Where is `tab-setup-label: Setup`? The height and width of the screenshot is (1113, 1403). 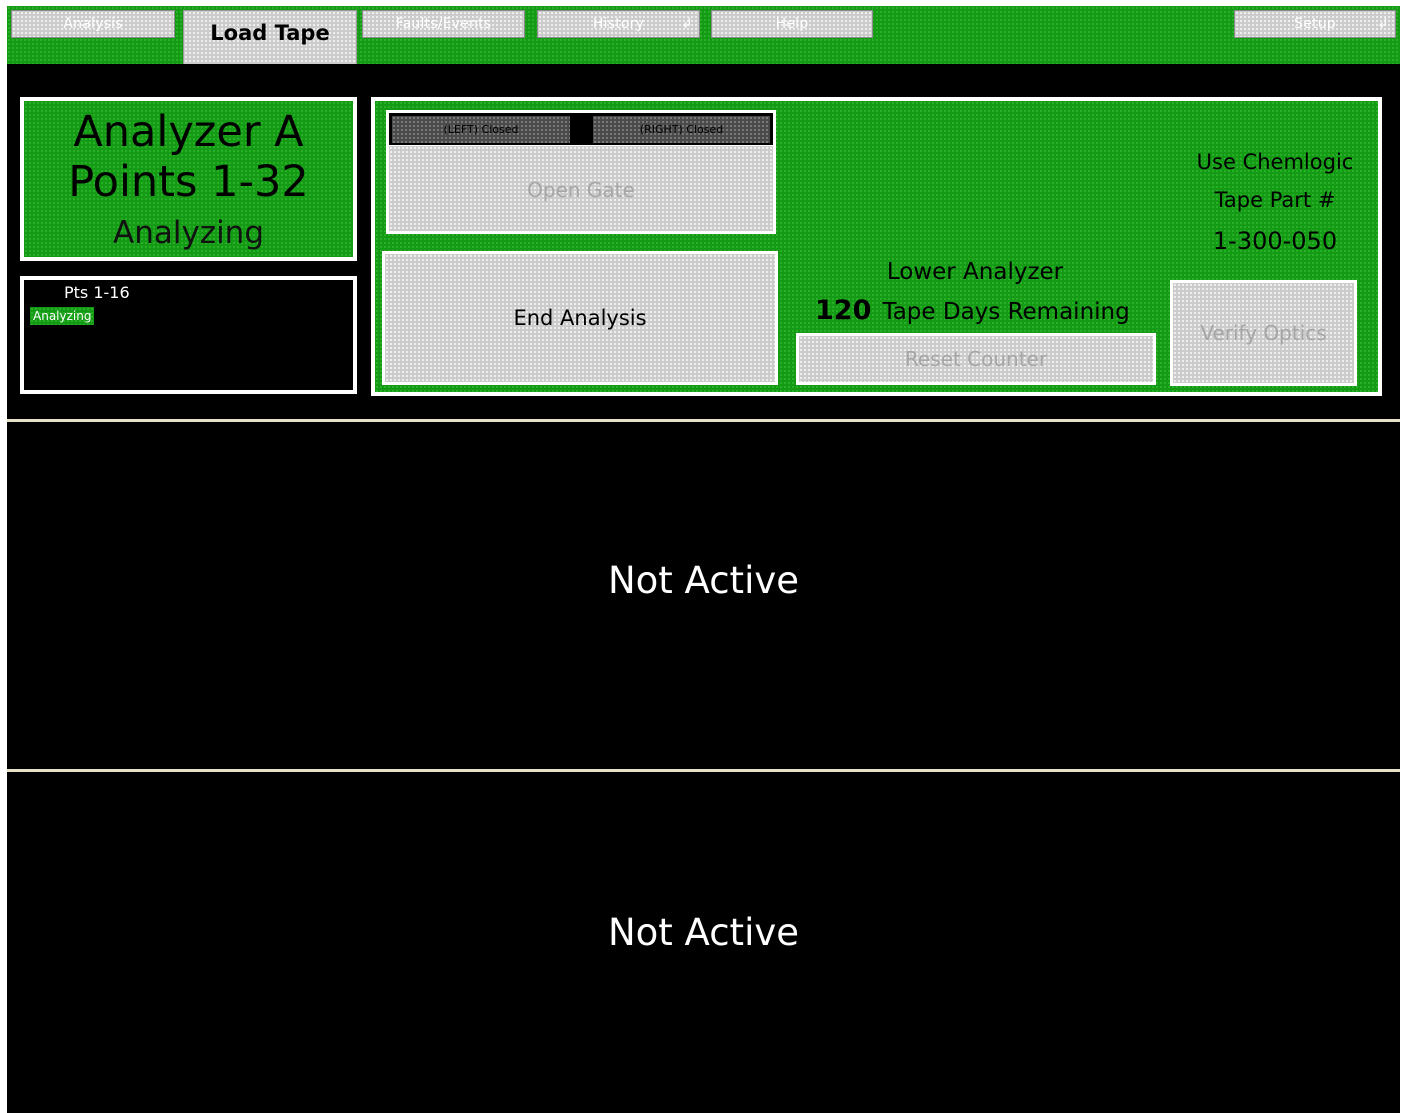
tab-setup-label: Setup is located at coordinates (1315, 24).